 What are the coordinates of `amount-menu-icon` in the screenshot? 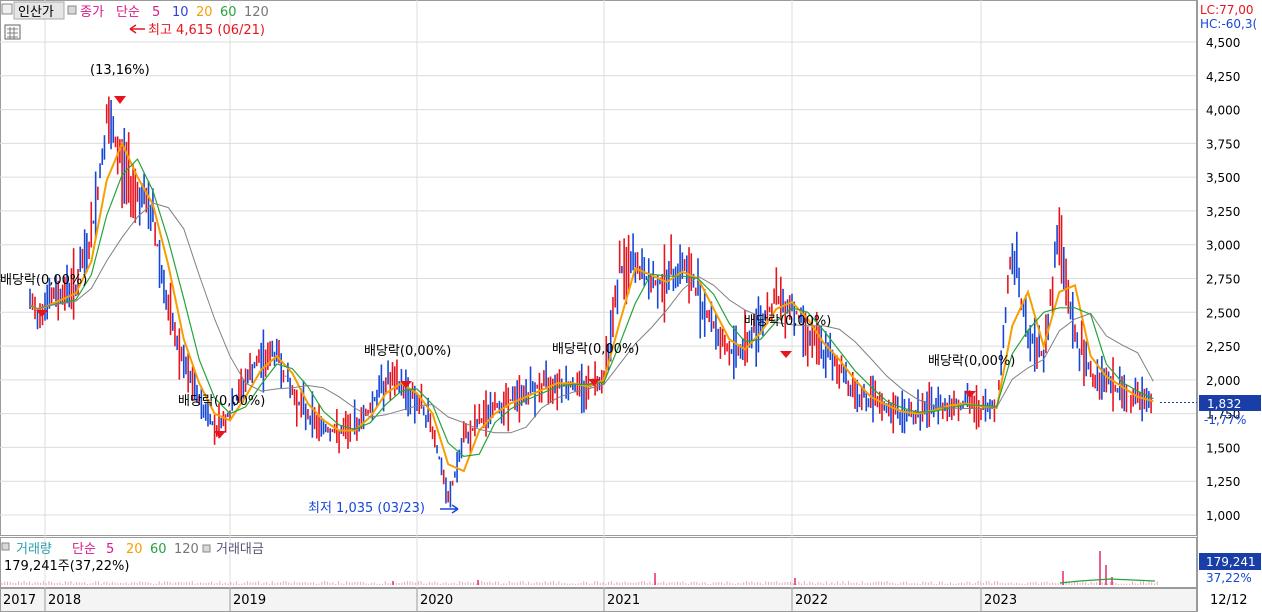 It's located at (206, 548).